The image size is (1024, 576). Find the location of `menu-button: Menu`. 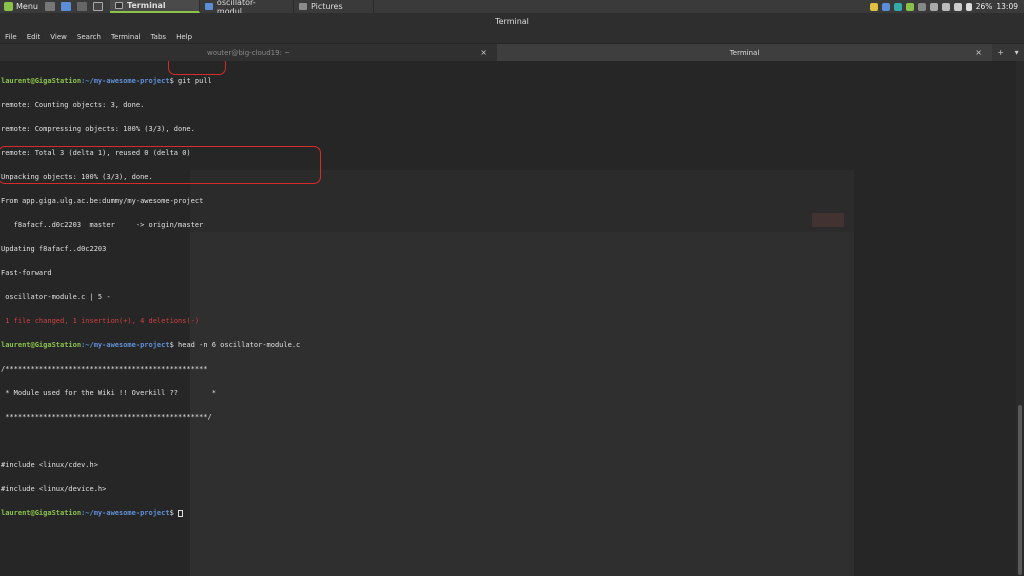

menu-button: Menu is located at coordinates (21, 6).